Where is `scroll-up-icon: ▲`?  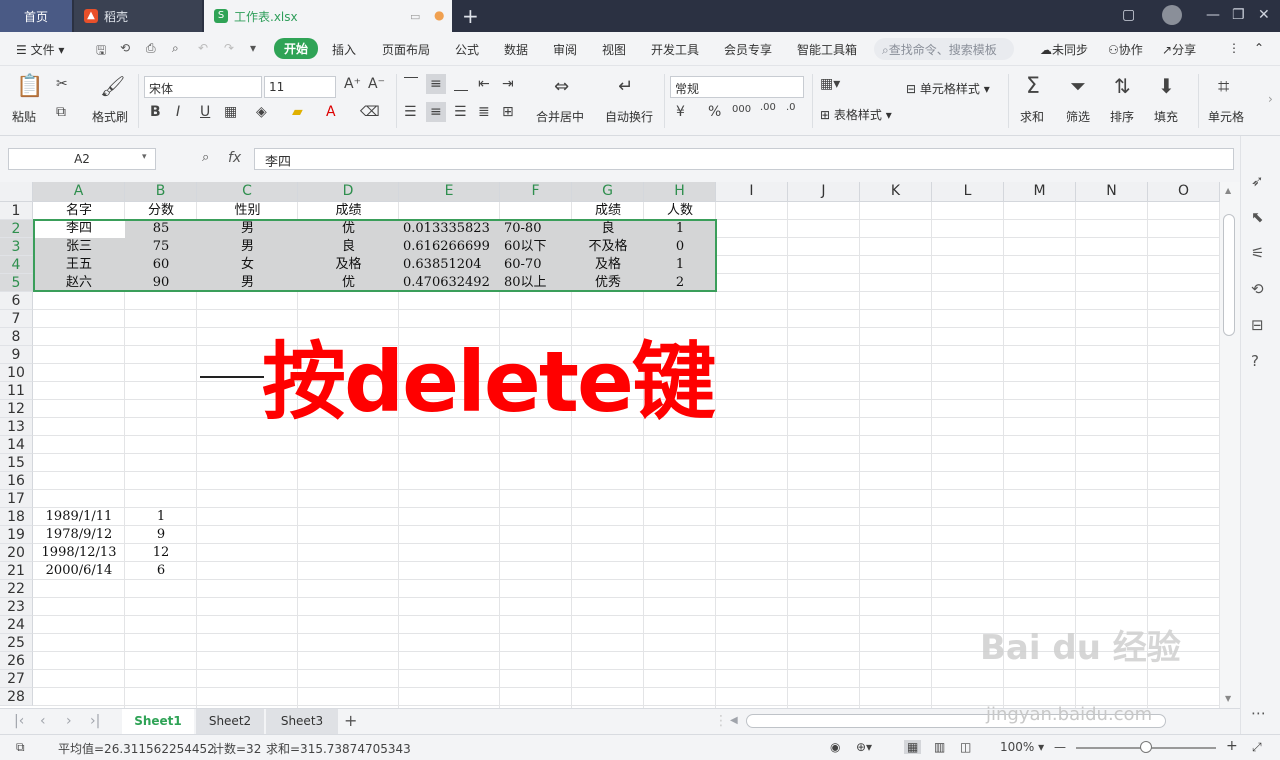
scroll-up-icon: ▲ is located at coordinates (1228, 190).